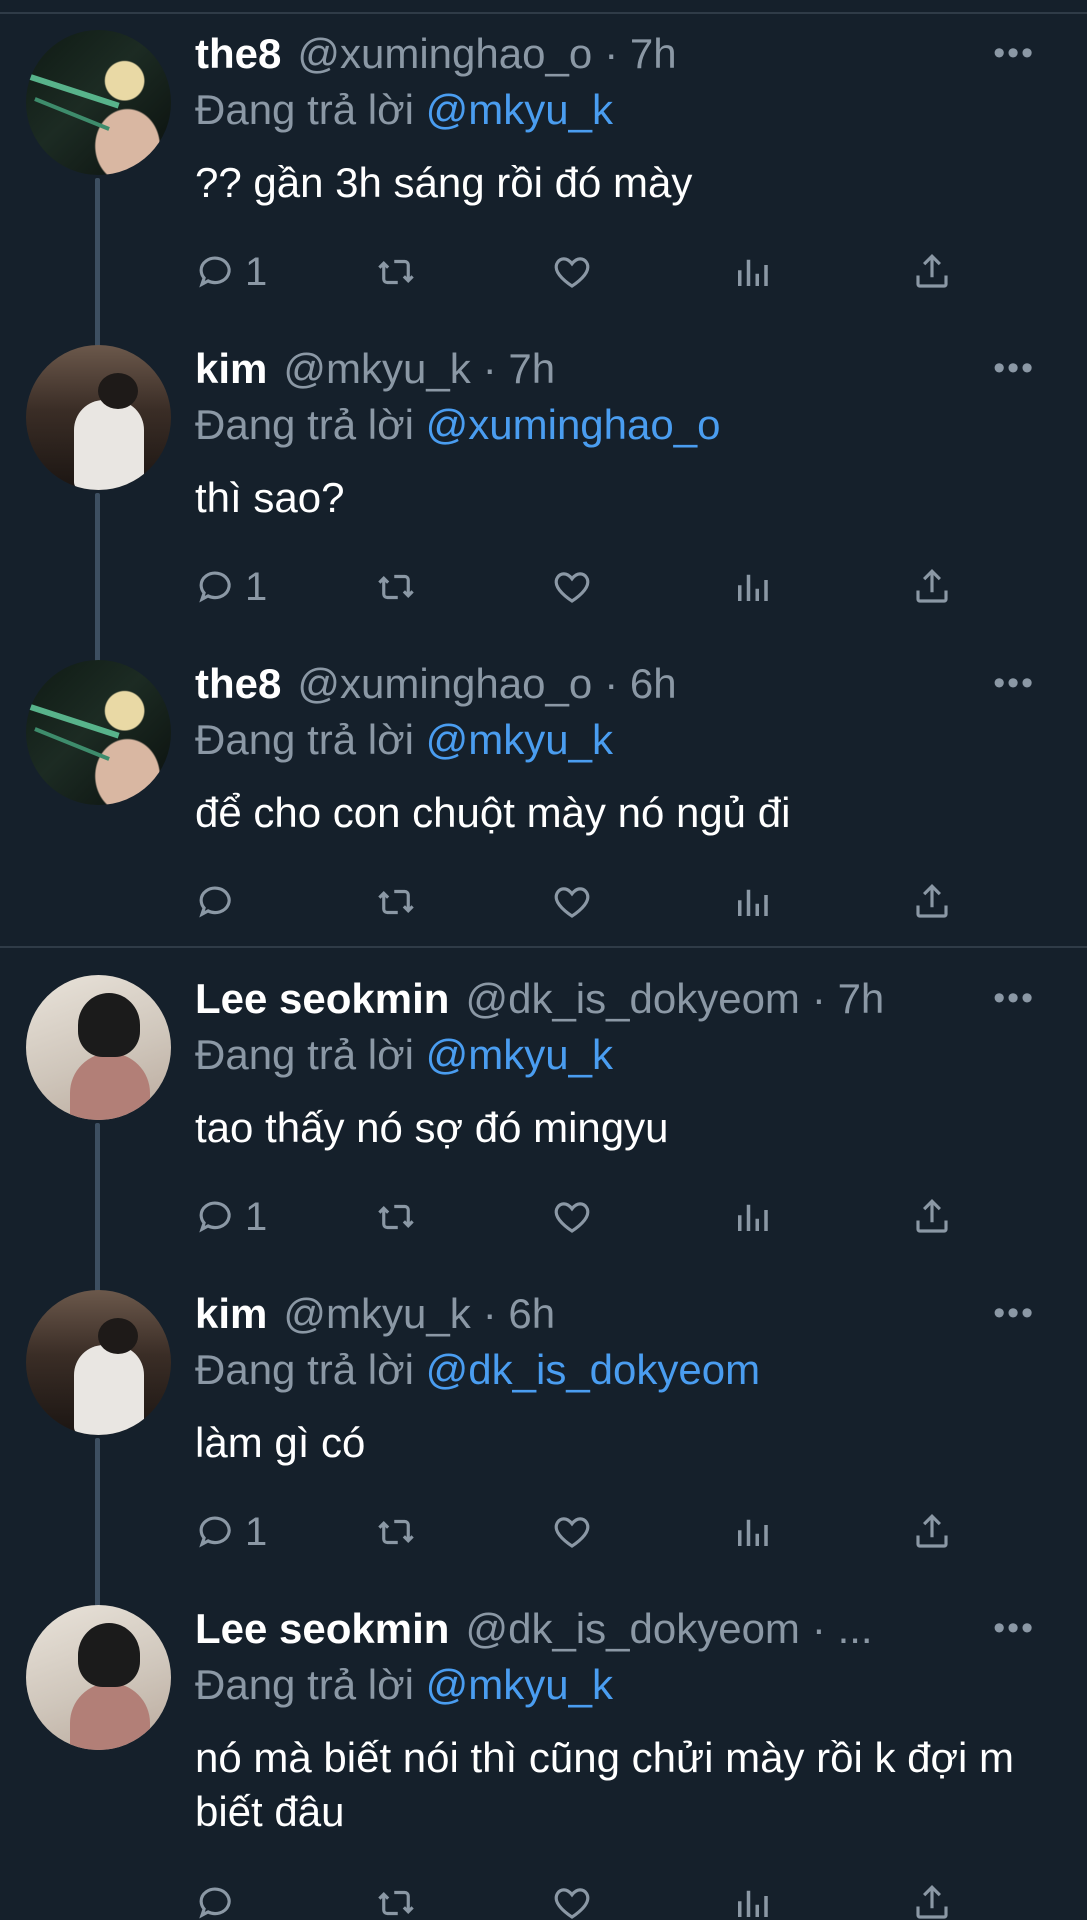  I want to click on conversation-divider, so click(543, 947).